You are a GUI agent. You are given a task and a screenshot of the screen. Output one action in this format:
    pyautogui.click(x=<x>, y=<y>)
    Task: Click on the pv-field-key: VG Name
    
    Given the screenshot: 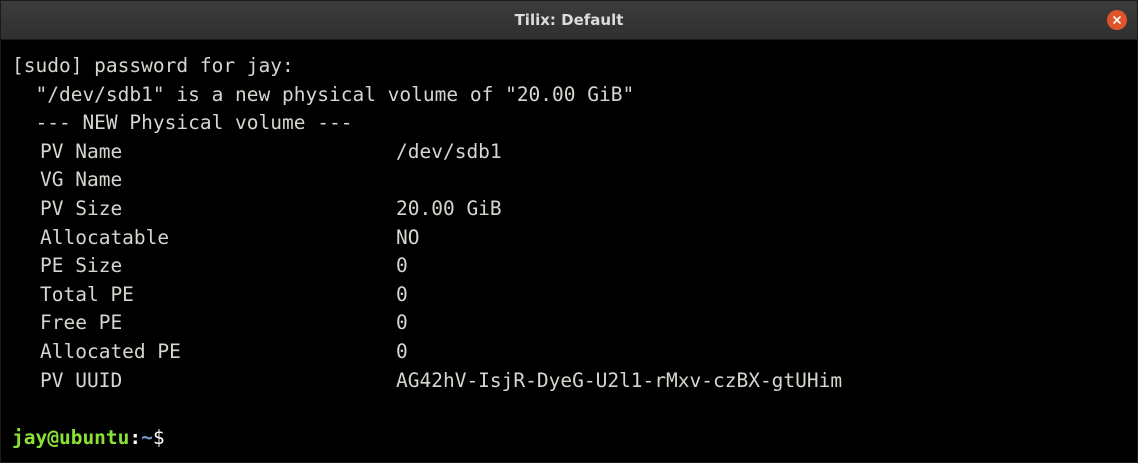 What is the action you would take?
    pyautogui.click(x=81, y=180)
    